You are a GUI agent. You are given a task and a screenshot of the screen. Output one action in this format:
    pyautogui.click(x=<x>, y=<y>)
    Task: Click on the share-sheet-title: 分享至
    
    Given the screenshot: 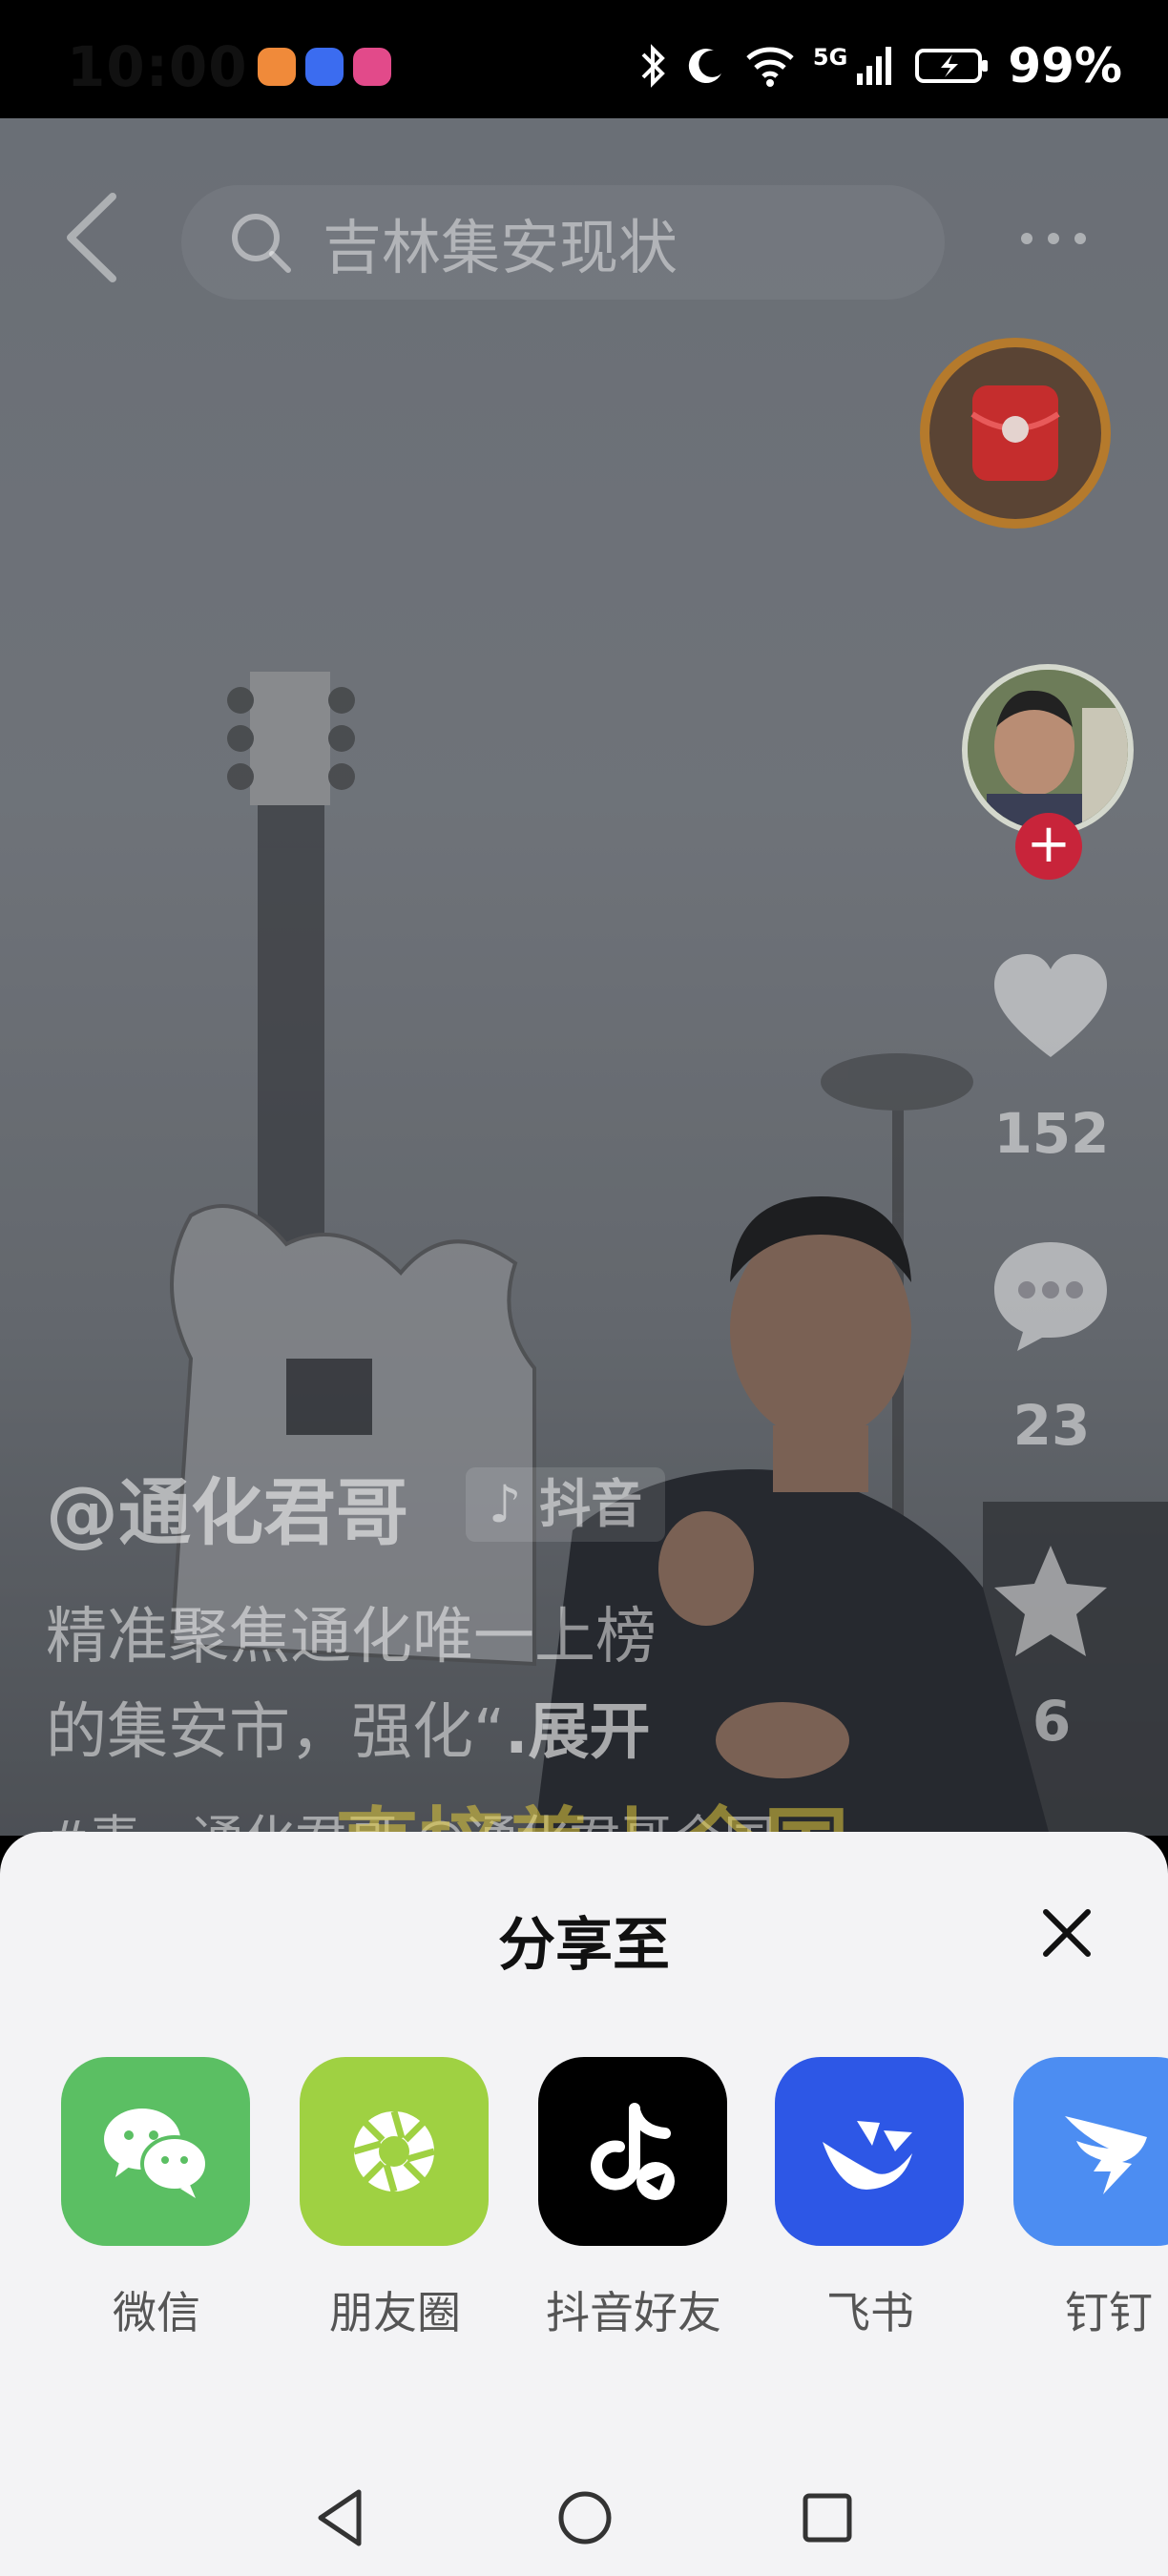 What is the action you would take?
    pyautogui.click(x=584, y=1945)
    